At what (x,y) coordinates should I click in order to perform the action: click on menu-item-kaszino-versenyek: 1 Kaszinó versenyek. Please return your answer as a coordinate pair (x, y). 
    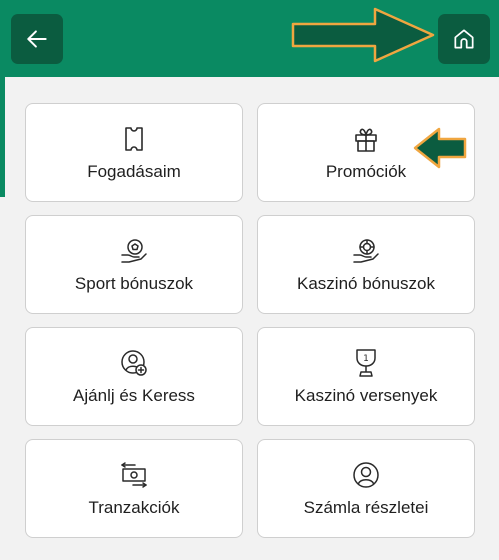
    Looking at the image, I should click on (366, 376).